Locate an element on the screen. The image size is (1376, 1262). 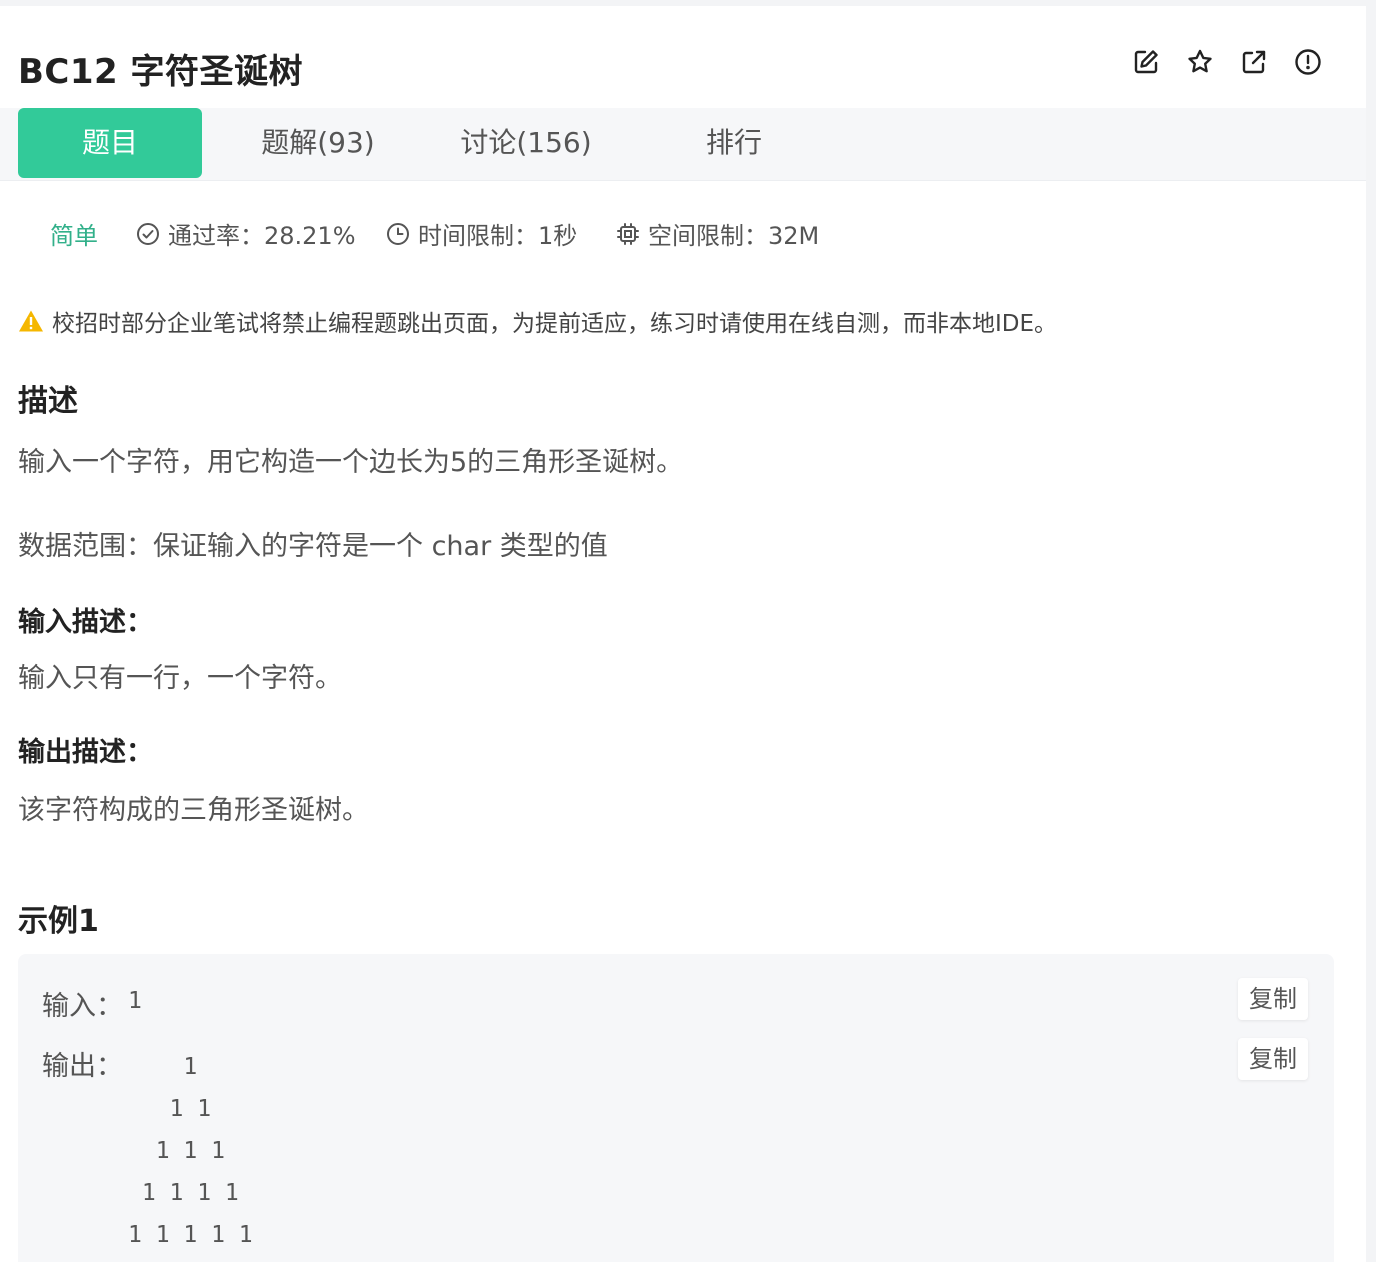
example-input-label: 输入： is located at coordinates (82, 1006).